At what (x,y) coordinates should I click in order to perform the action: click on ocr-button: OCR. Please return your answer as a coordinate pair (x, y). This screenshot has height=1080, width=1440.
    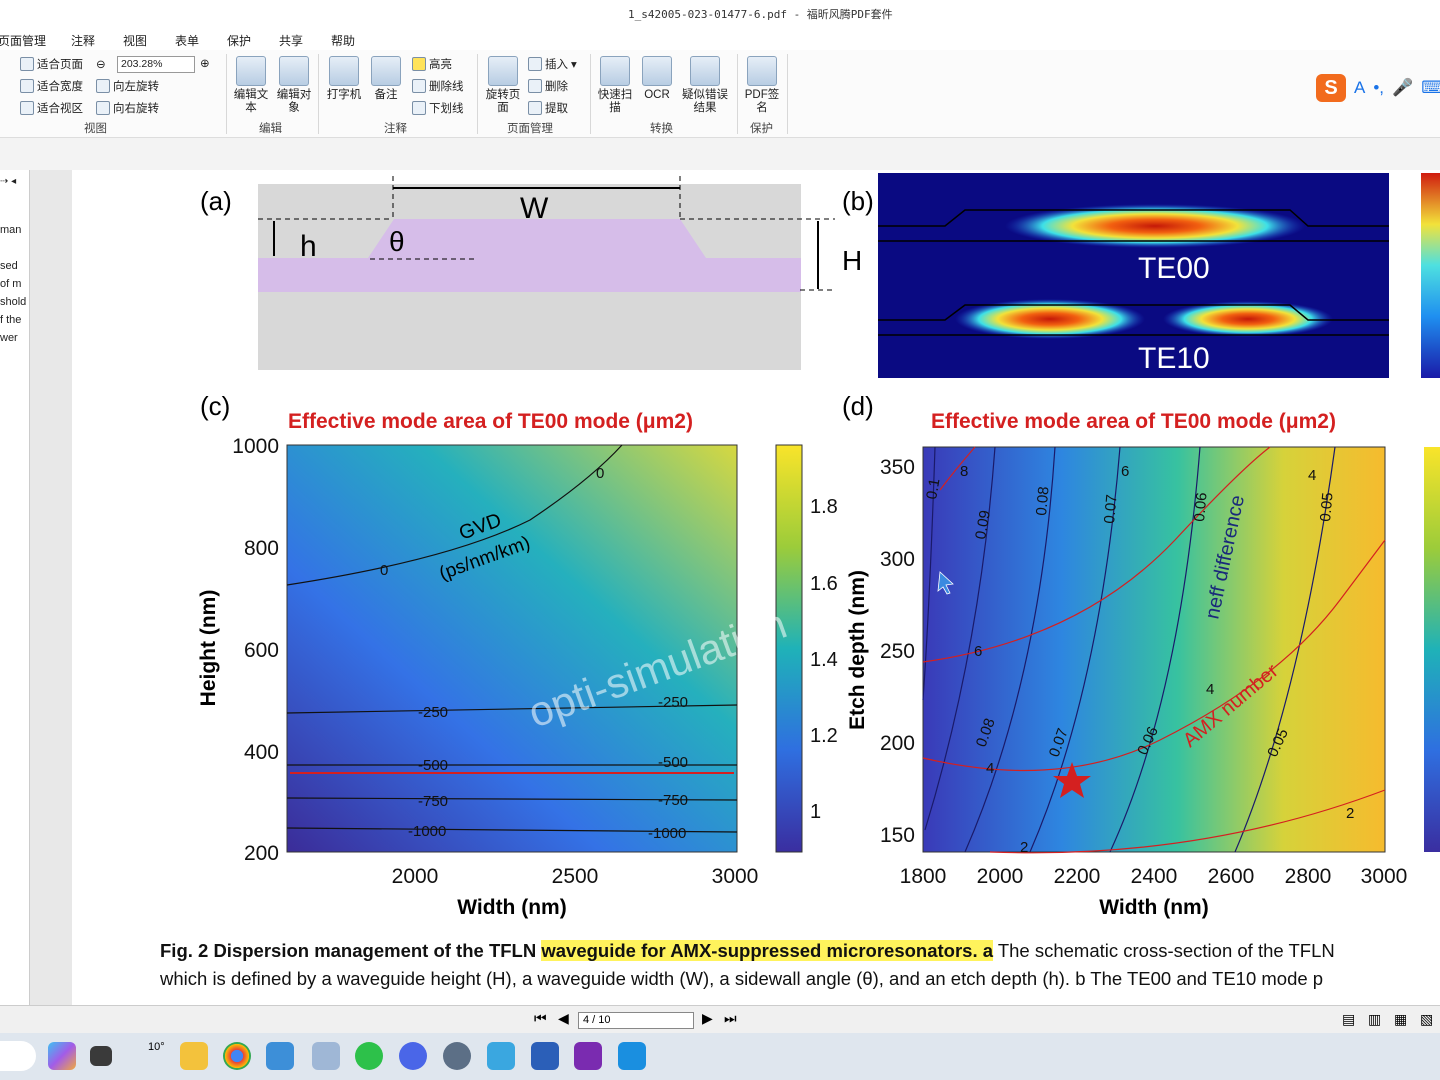
    Looking at the image, I should click on (657, 79).